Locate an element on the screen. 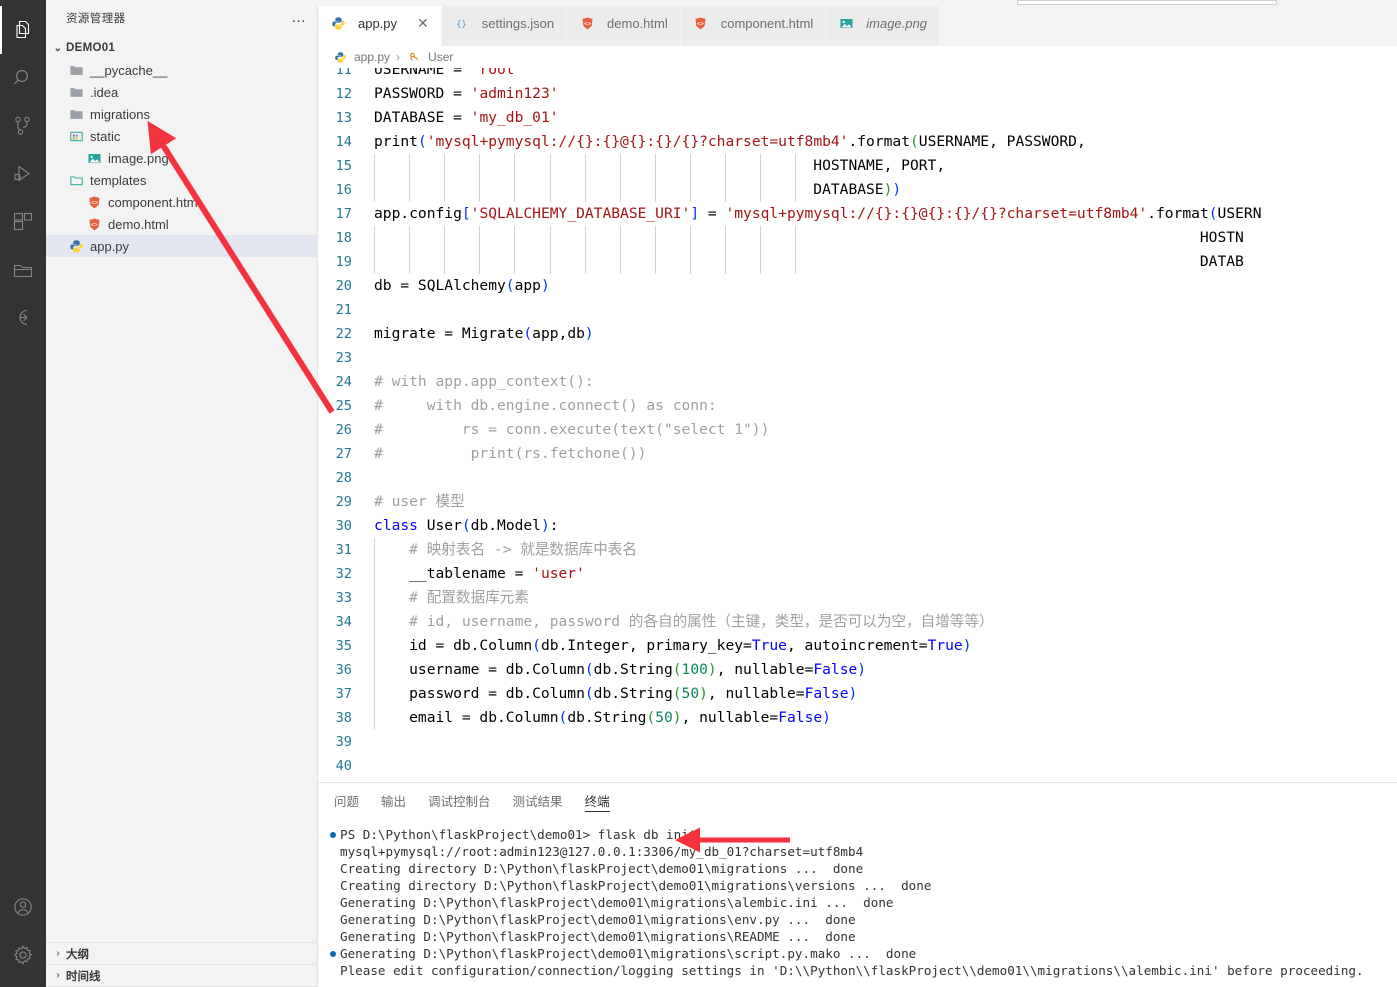  activity-bar-item-settings is located at coordinates (23, 955).